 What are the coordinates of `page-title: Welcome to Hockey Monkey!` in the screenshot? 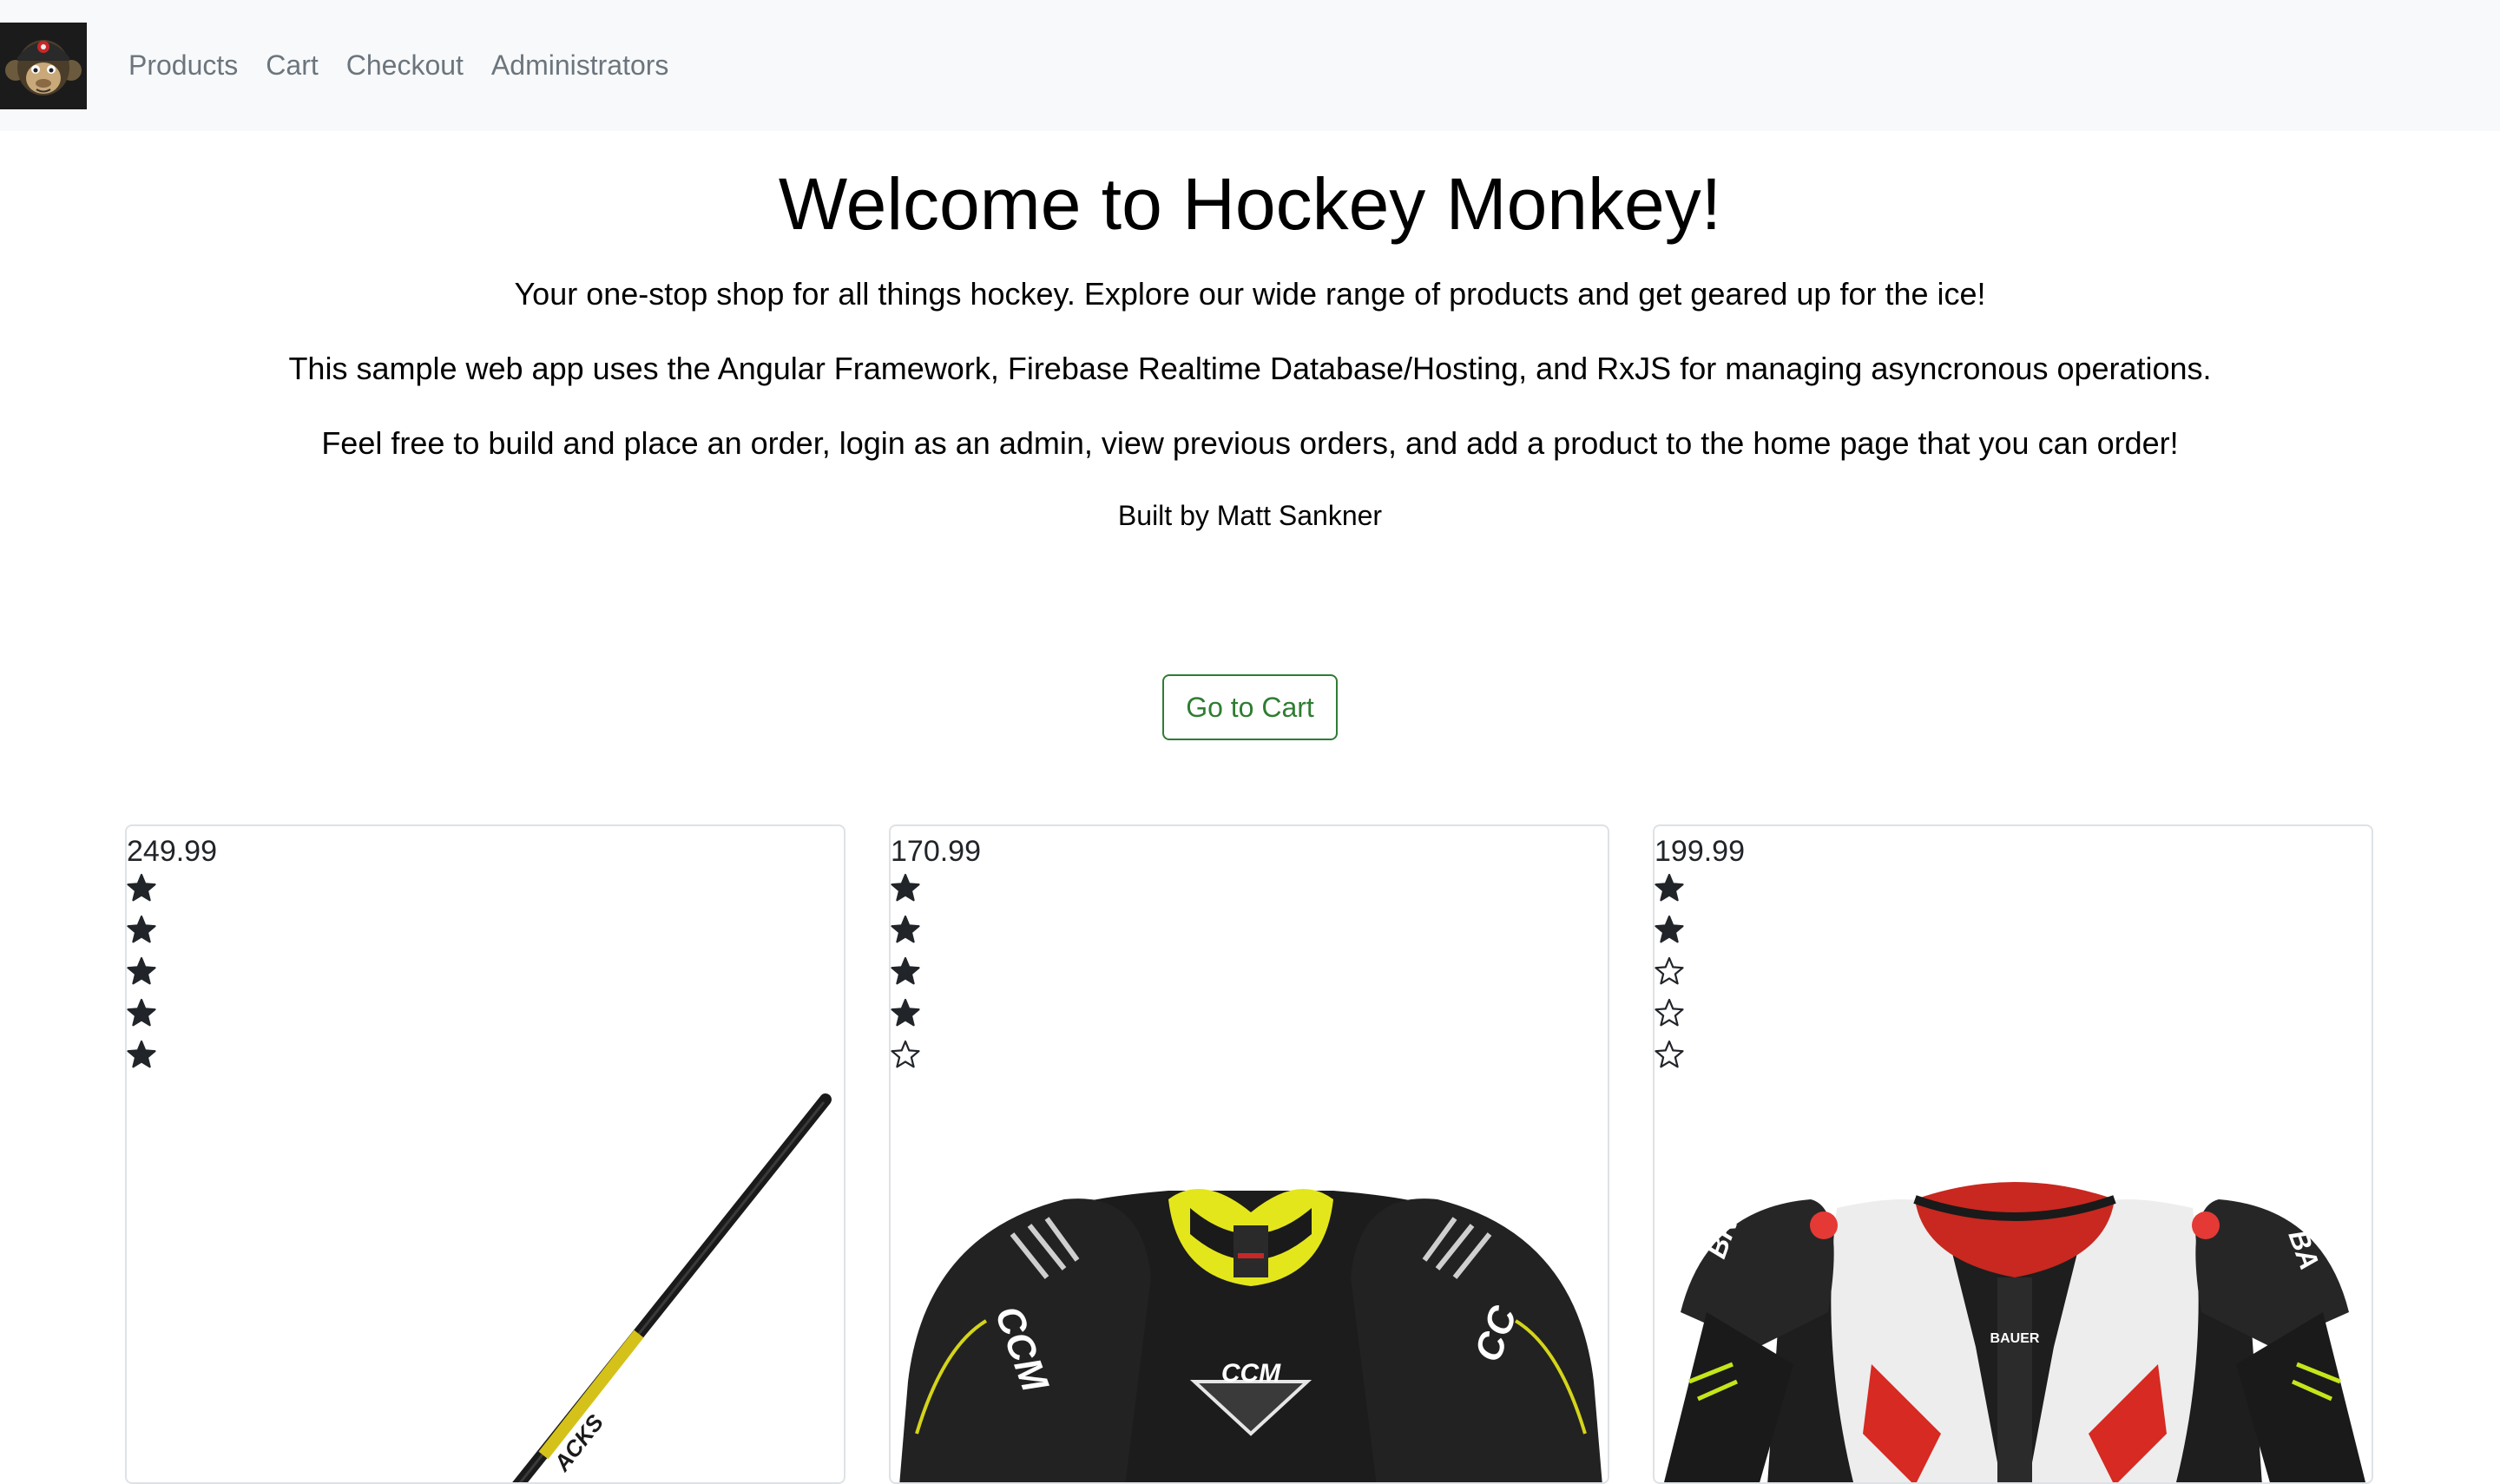 It's located at (1250, 204).